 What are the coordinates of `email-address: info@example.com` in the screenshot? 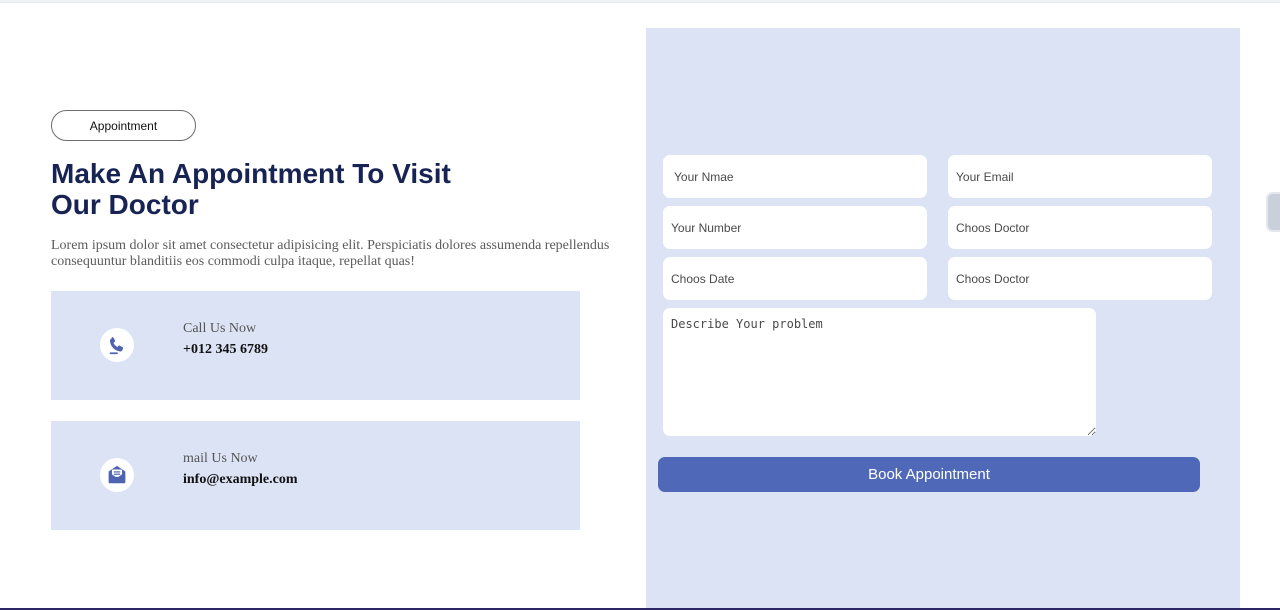 It's located at (240, 479).